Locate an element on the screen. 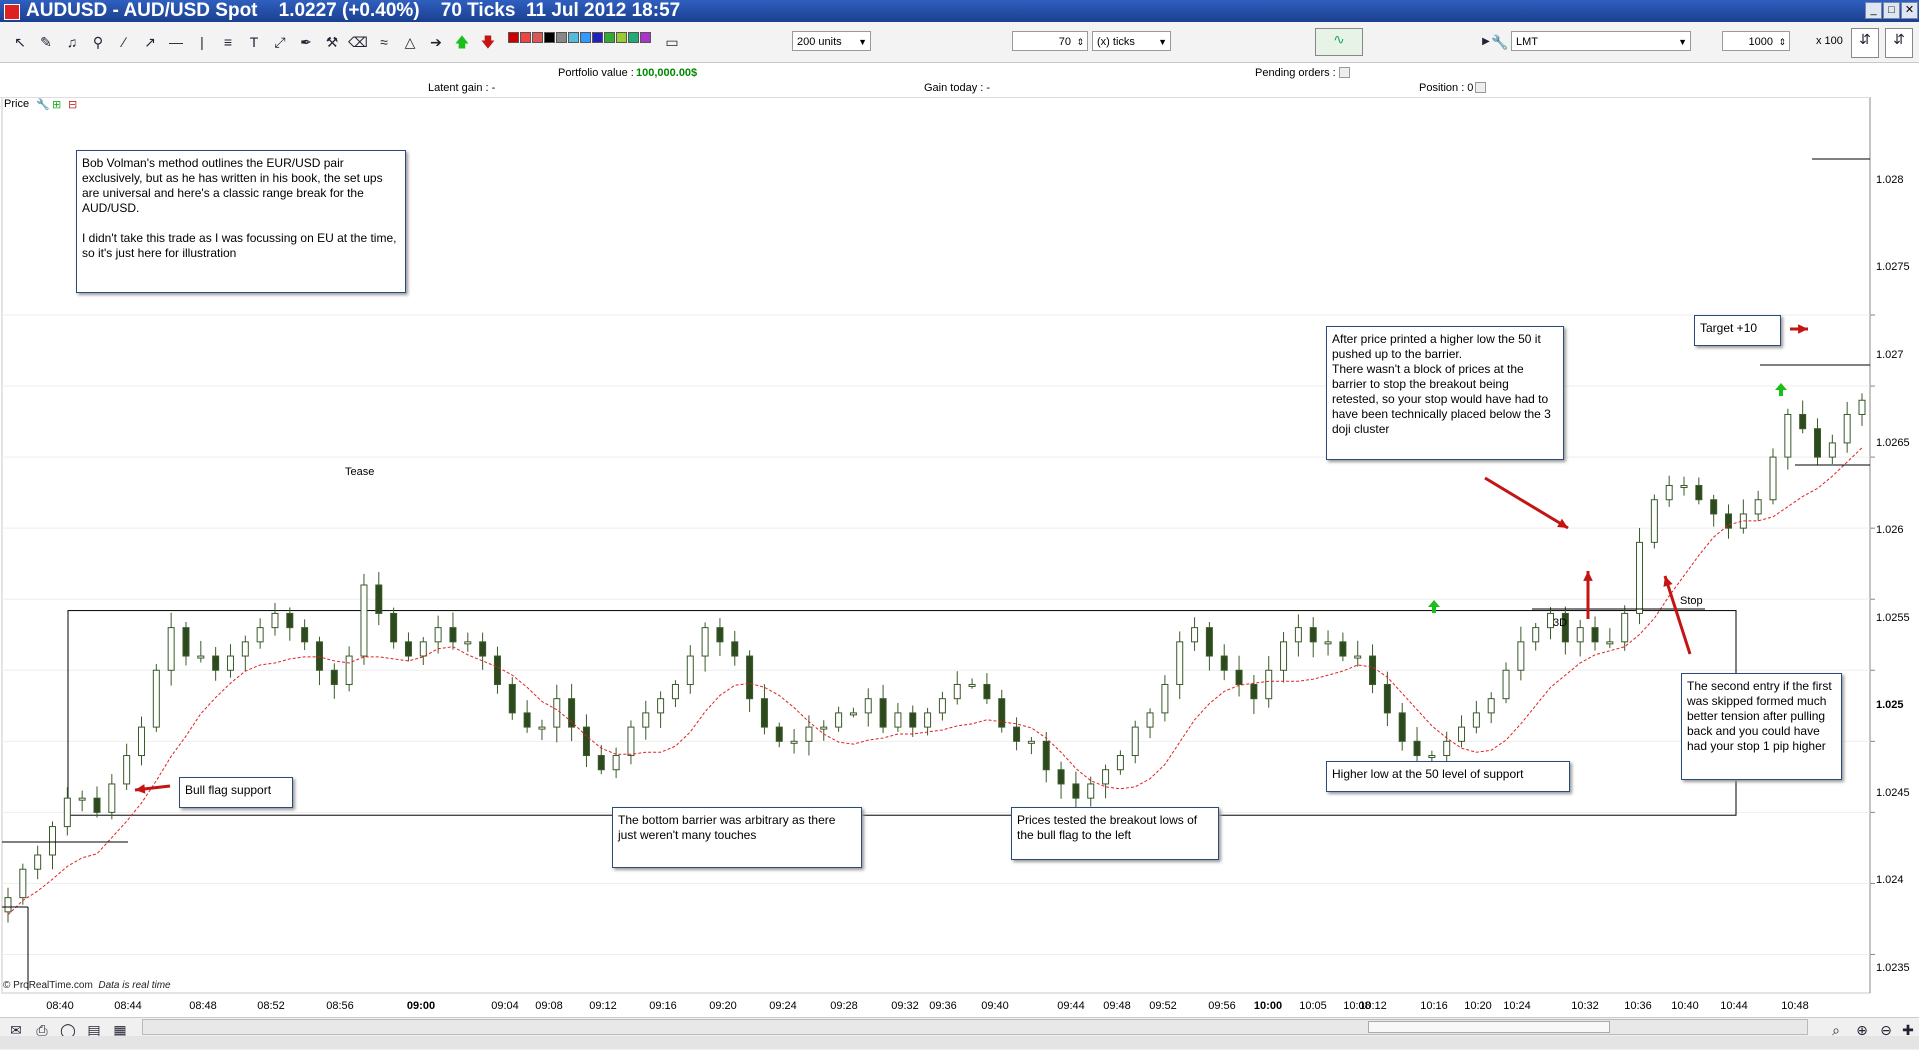 This screenshot has width=1919, height=1050. ticks-type-select: (x) ticks ▼ is located at coordinates (1131, 41).